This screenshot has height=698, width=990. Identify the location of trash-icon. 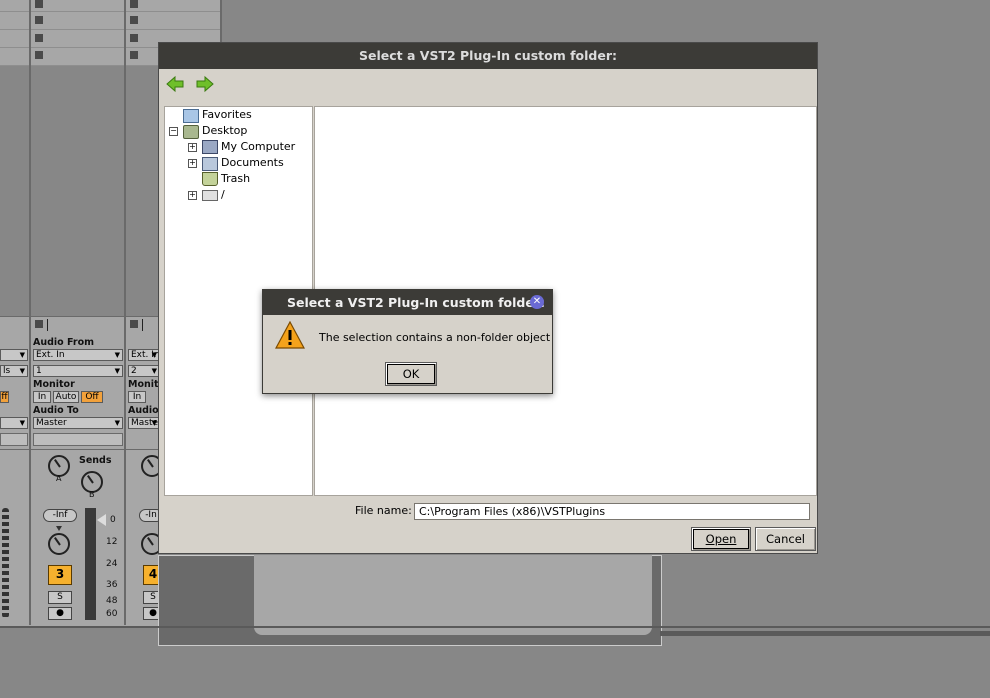
(210, 179).